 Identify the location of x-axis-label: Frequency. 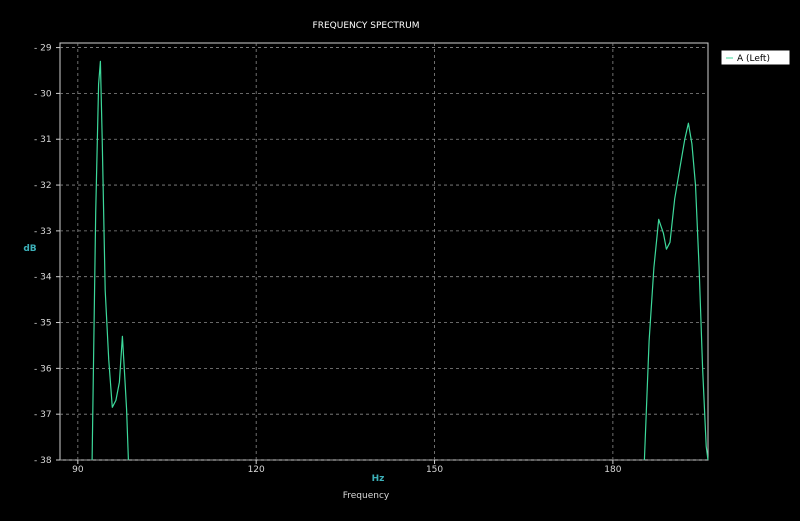
(366, 496).